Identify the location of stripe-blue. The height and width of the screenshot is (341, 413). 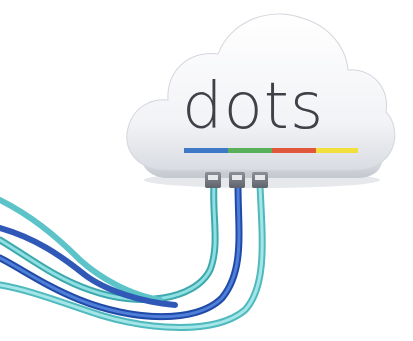
(206, 150).